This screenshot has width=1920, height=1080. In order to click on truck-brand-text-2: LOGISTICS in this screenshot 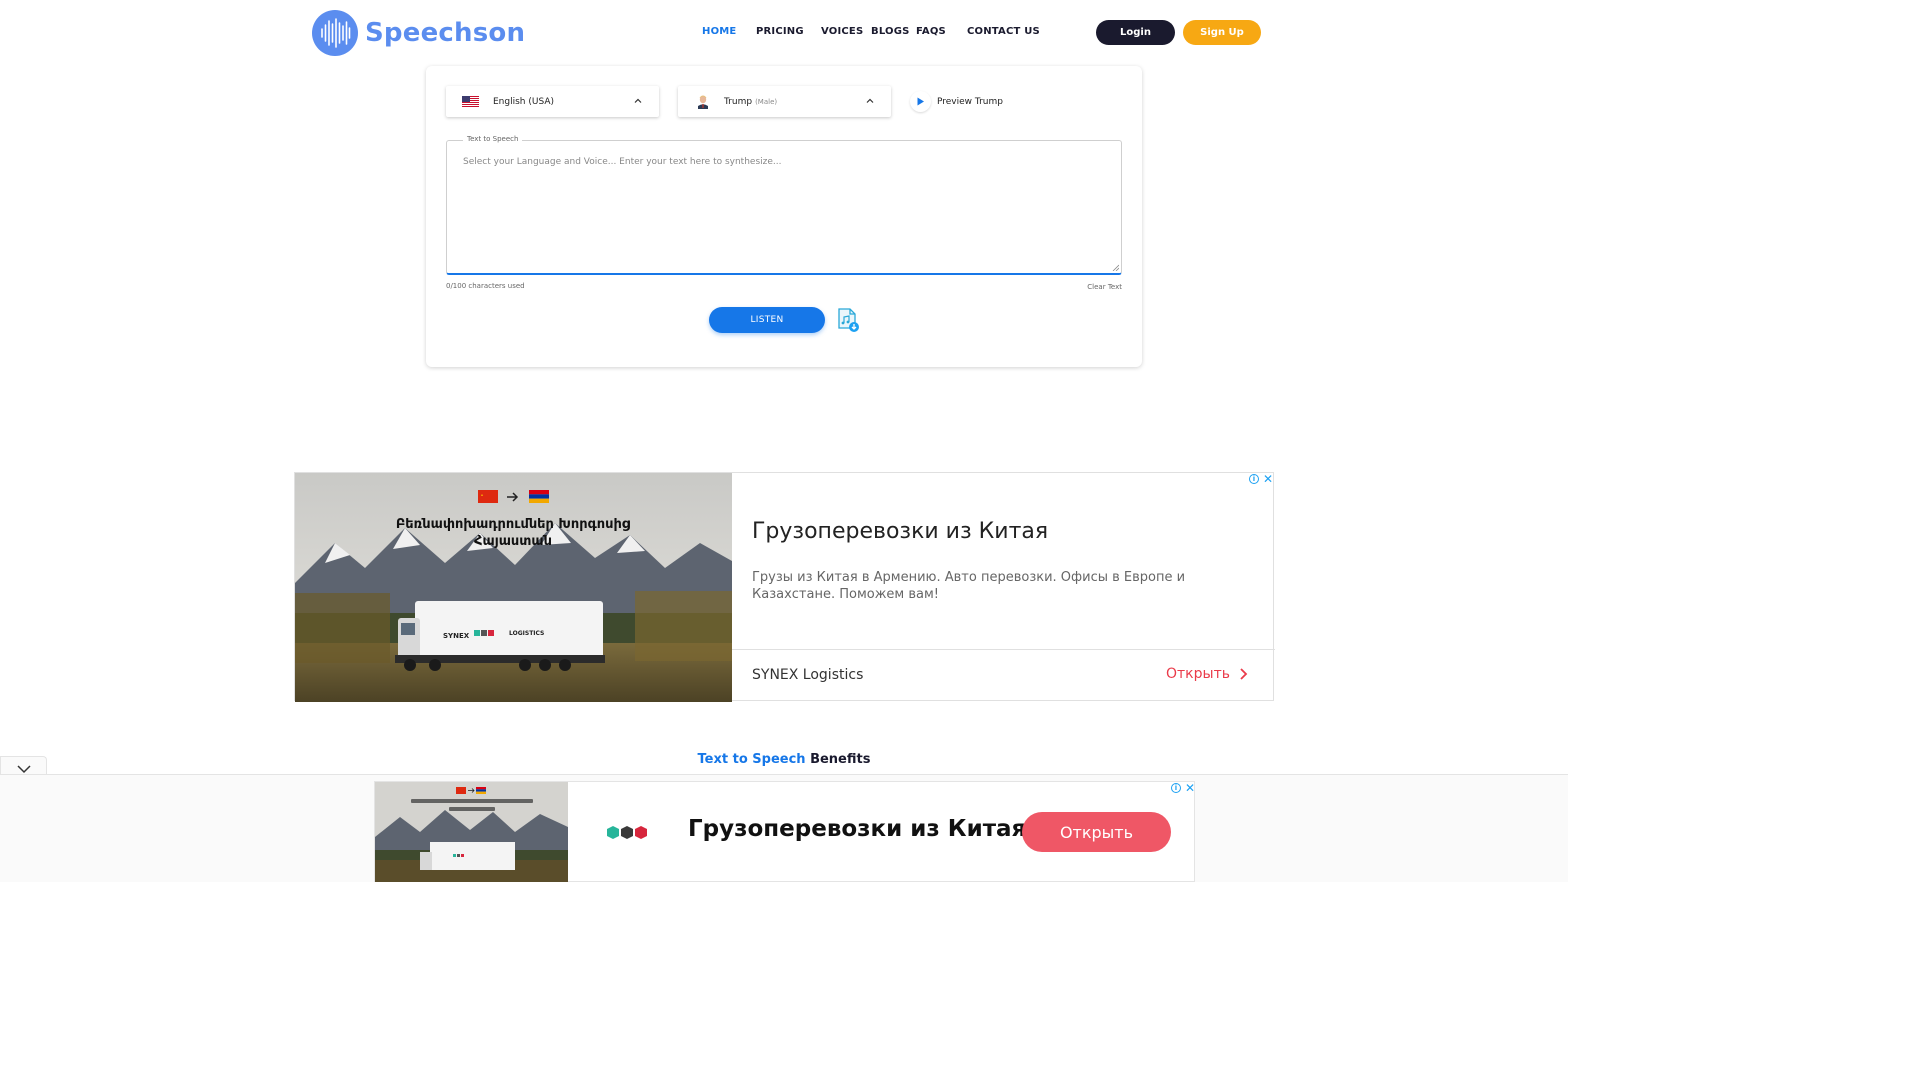, I will do `click(526, 633)`.